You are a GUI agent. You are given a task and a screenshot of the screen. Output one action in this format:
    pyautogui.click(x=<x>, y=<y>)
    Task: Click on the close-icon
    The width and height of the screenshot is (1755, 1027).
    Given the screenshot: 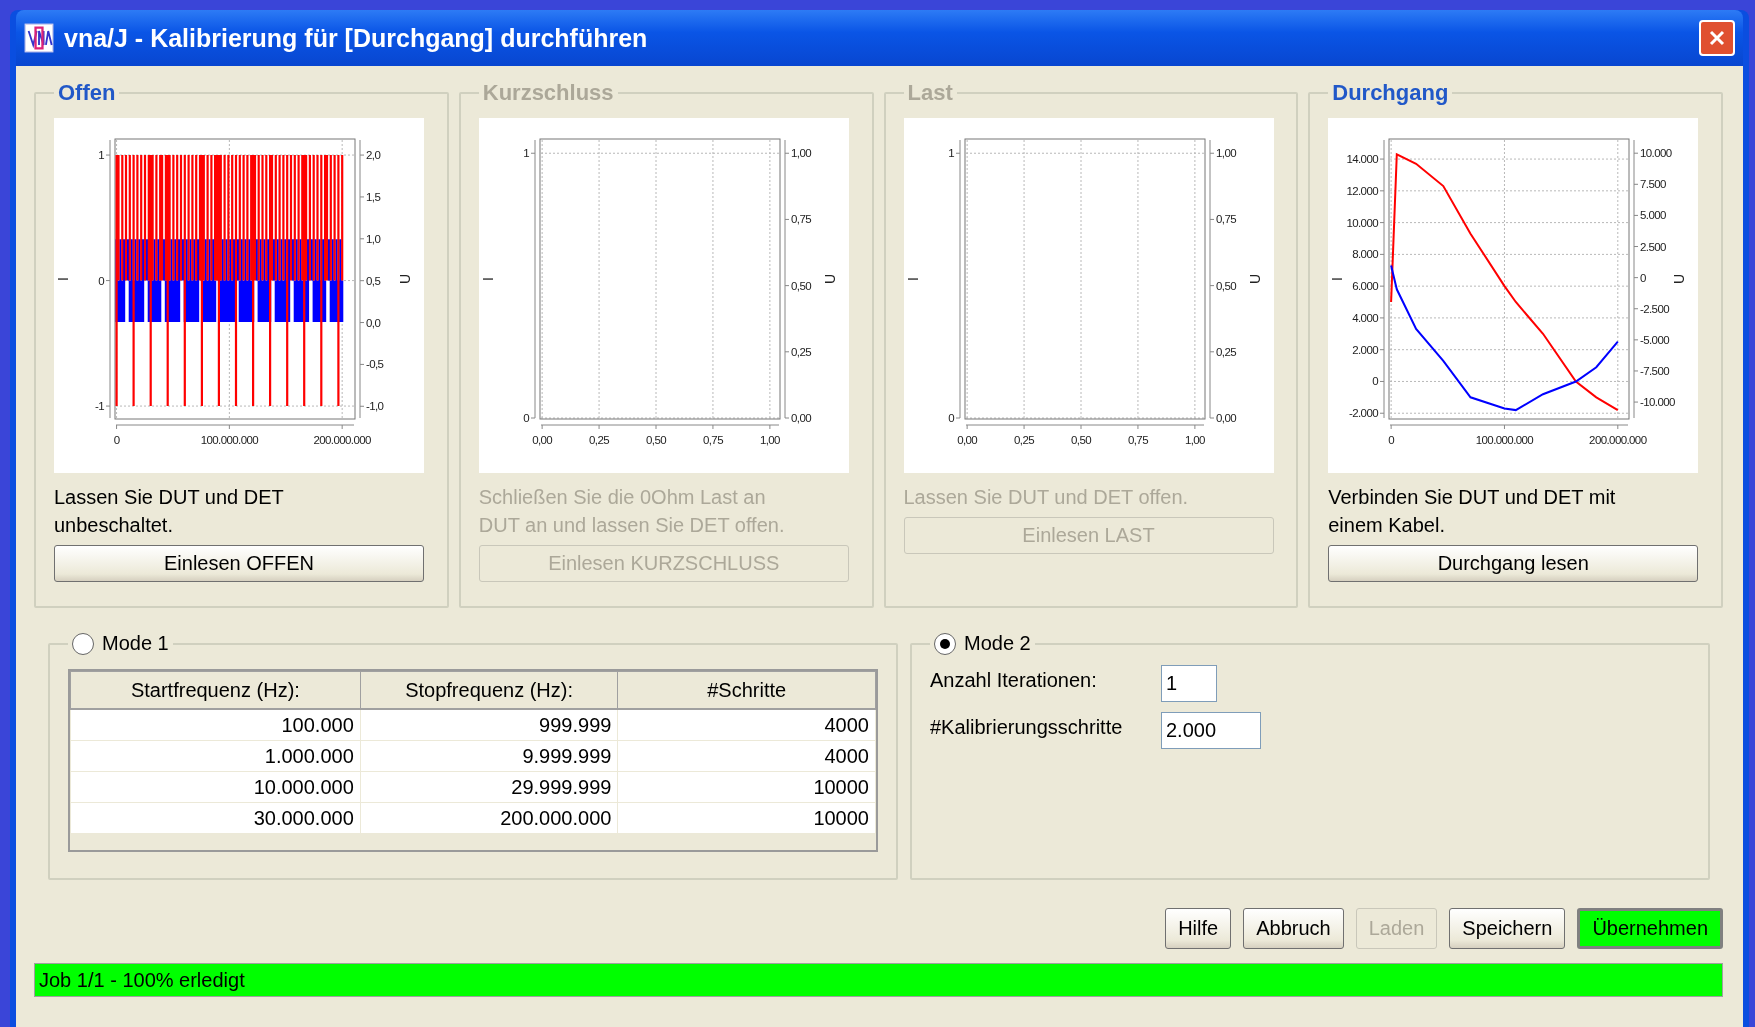 What is the action you would take?
    pyautogui.click(x=1717, y=38)
    